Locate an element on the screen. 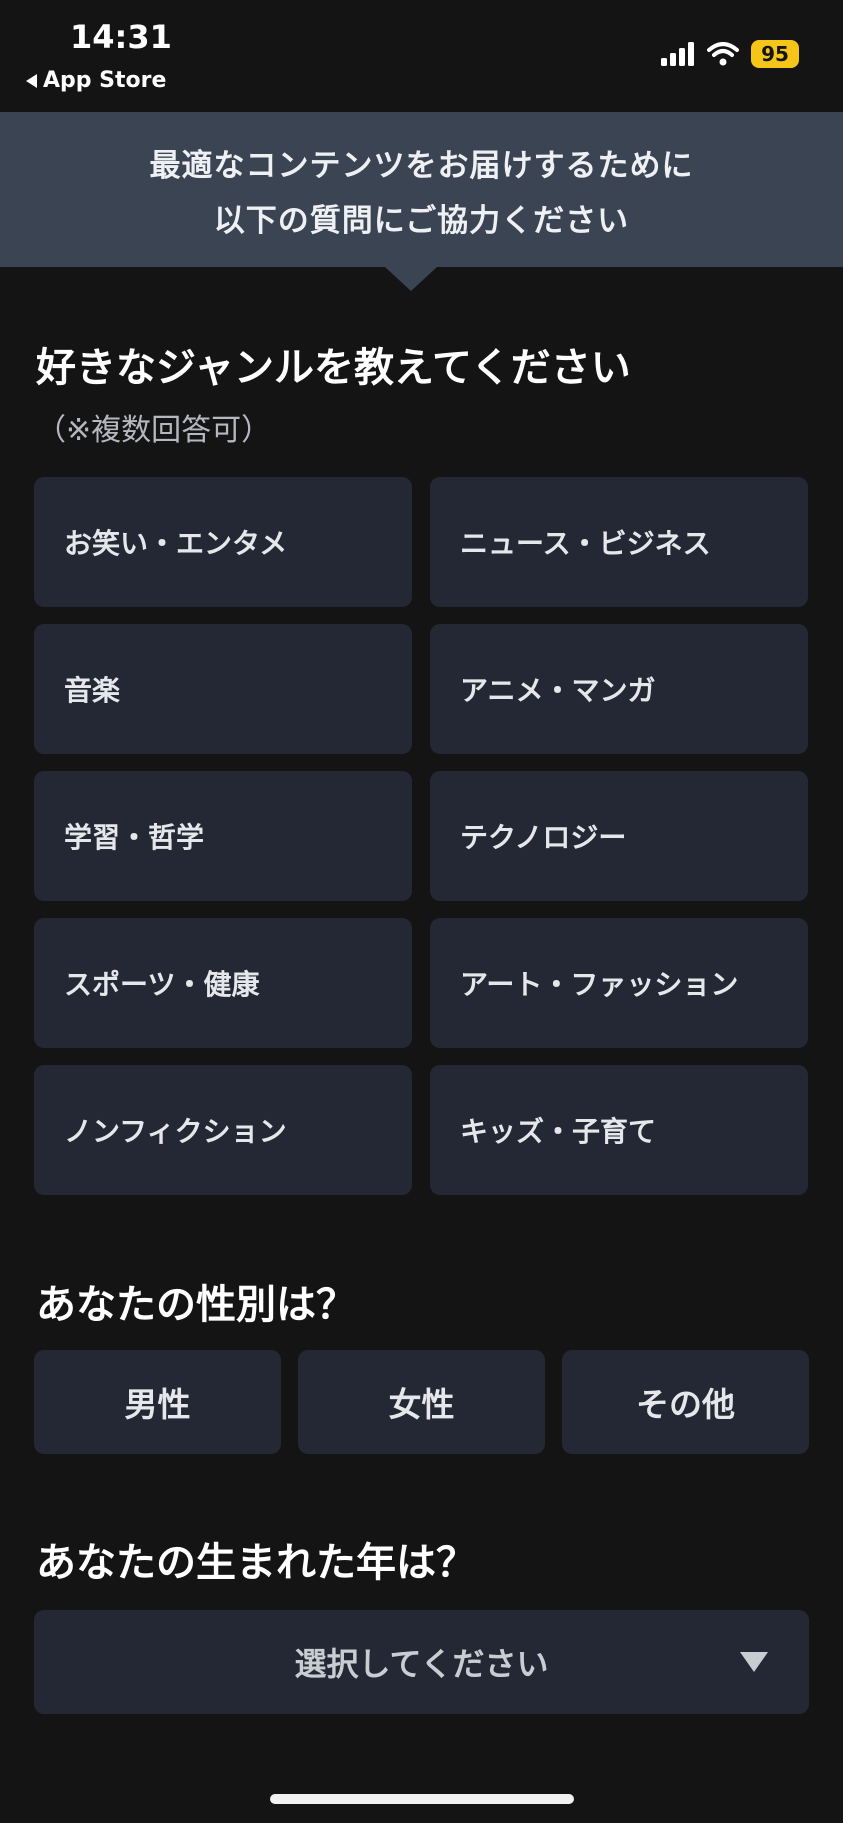 The height and width of the screenshot is (1823, 843). gender-option-male: 男性 is located at coordinates (157, 1402).